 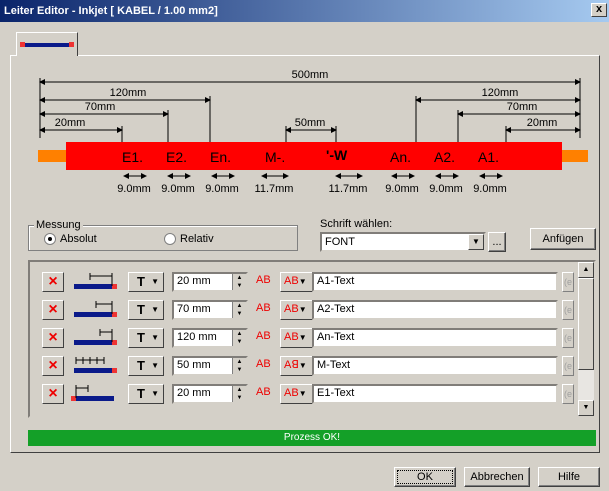 I want to click on cable-label-w: '-W, so click(x=337, y=155).